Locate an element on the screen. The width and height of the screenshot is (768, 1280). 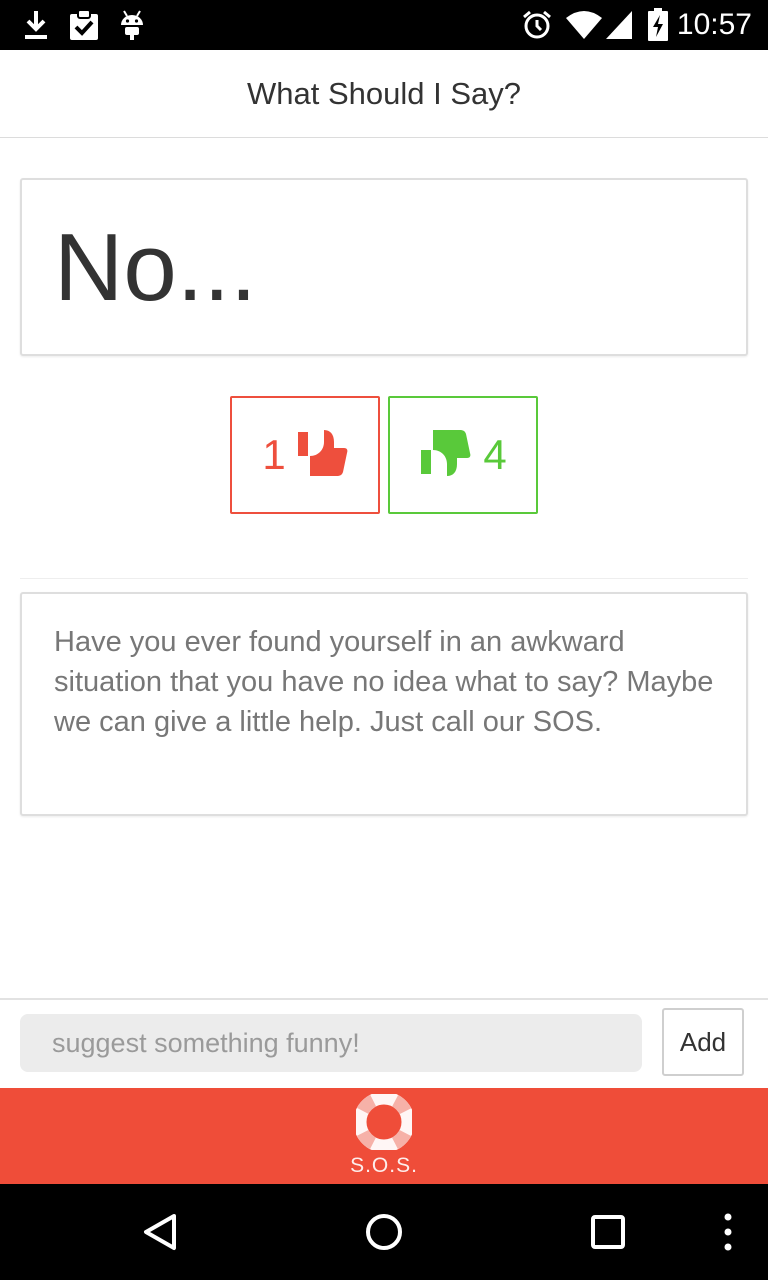
thumbs-down-button: 1 is located at coordinates (305, 455).